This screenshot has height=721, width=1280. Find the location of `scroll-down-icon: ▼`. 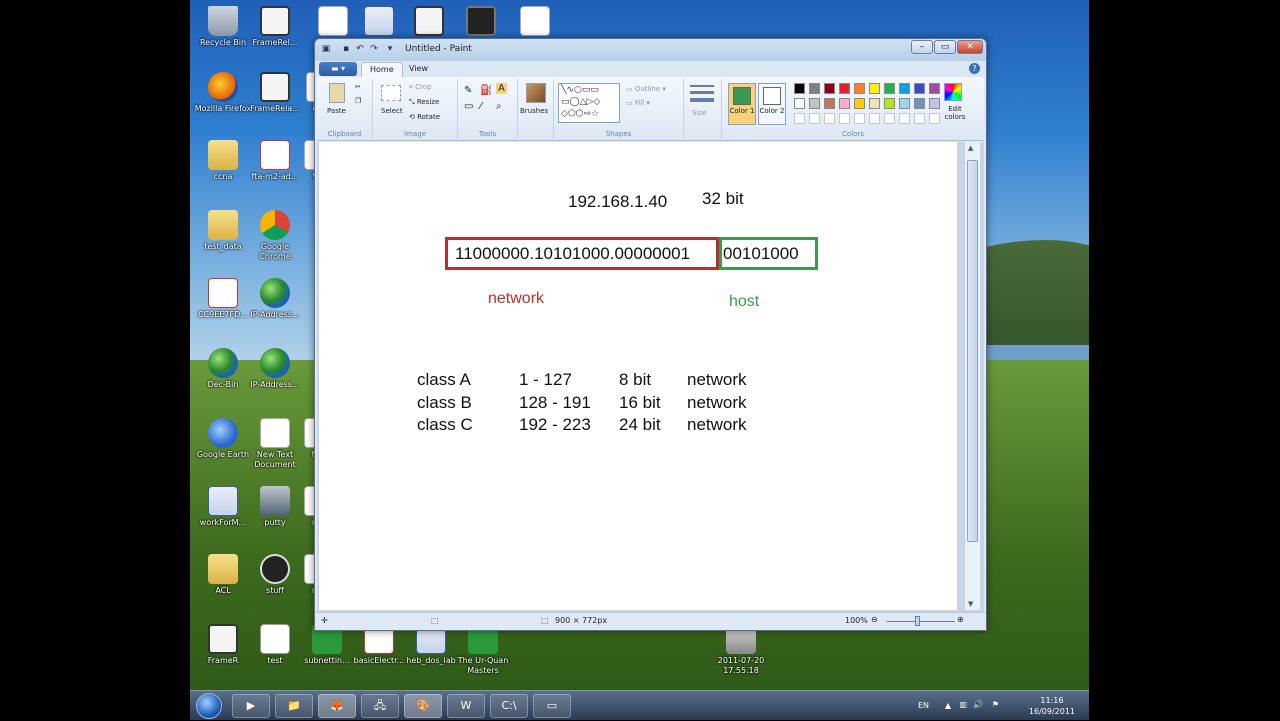

scroll-down-icon: ▼ is located at coordinates (970, 604).